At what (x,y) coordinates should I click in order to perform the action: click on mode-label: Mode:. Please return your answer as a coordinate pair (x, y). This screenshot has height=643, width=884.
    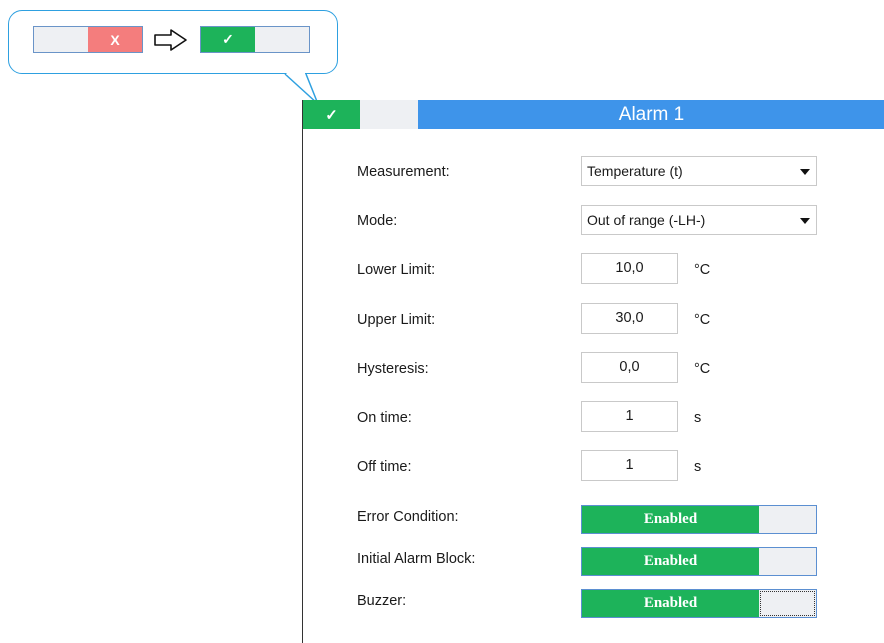
    Looking at the image, I should click on (377, 221).